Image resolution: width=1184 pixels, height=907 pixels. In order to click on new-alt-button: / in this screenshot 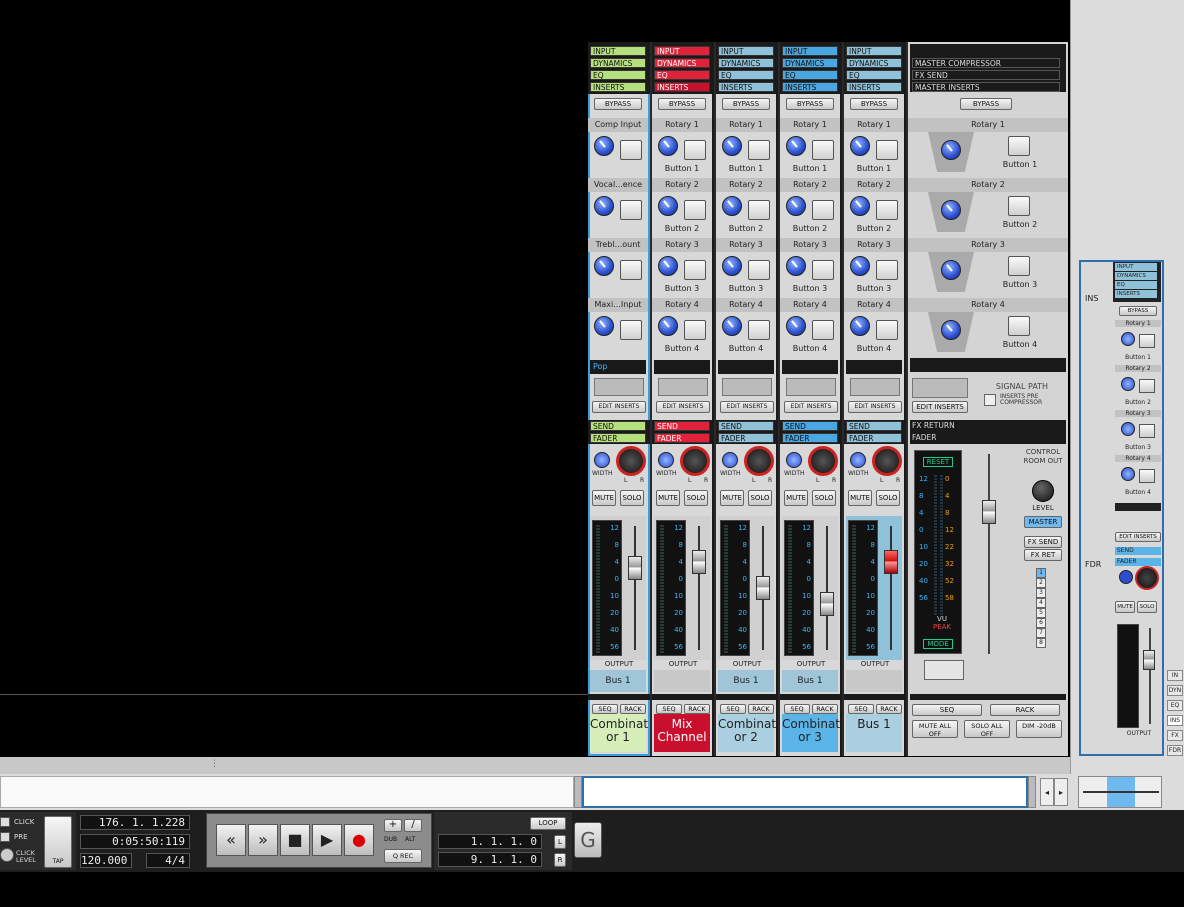, I will do `click(413, 825)`.